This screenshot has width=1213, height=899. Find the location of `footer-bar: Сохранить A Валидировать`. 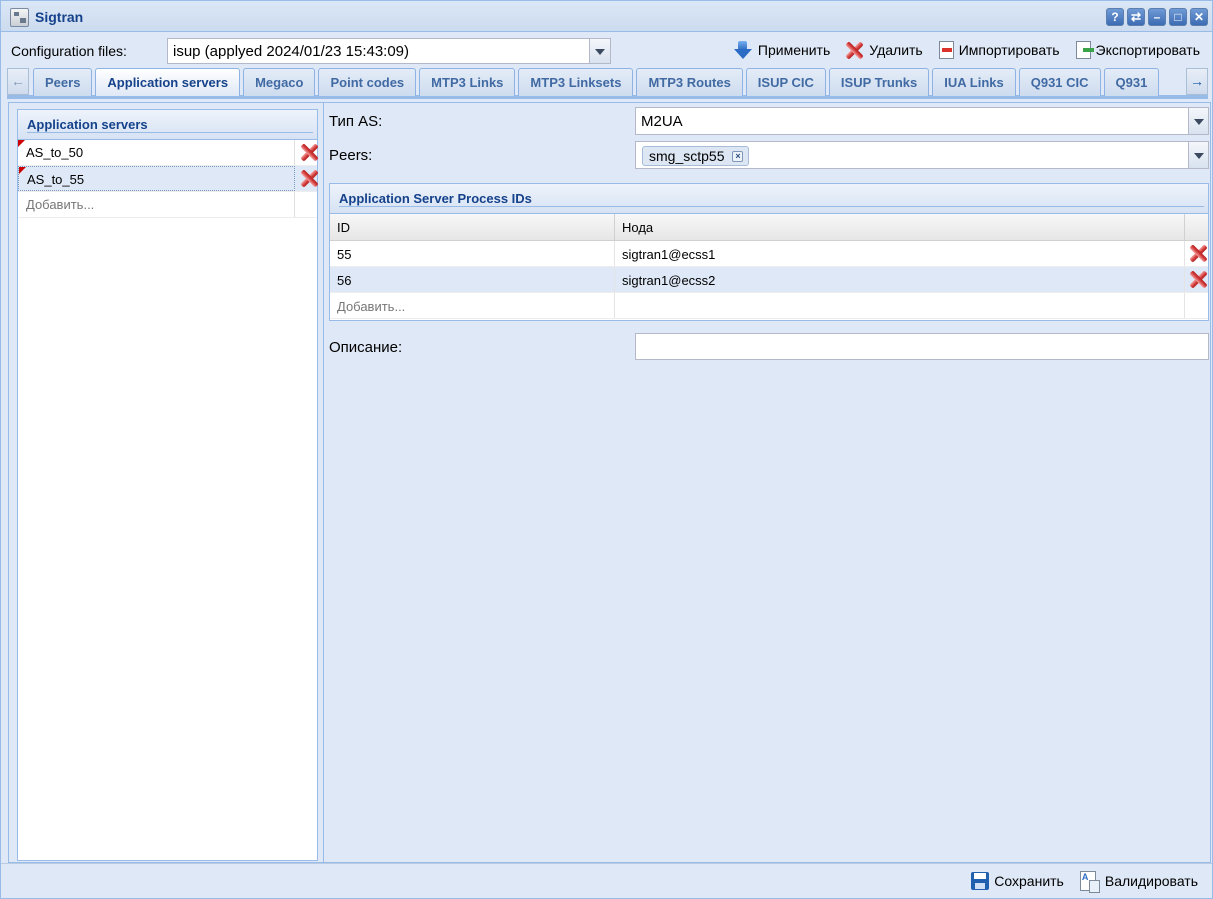

footer-bar: Сохранить A Валидировать is located at coordinates (606, 880).